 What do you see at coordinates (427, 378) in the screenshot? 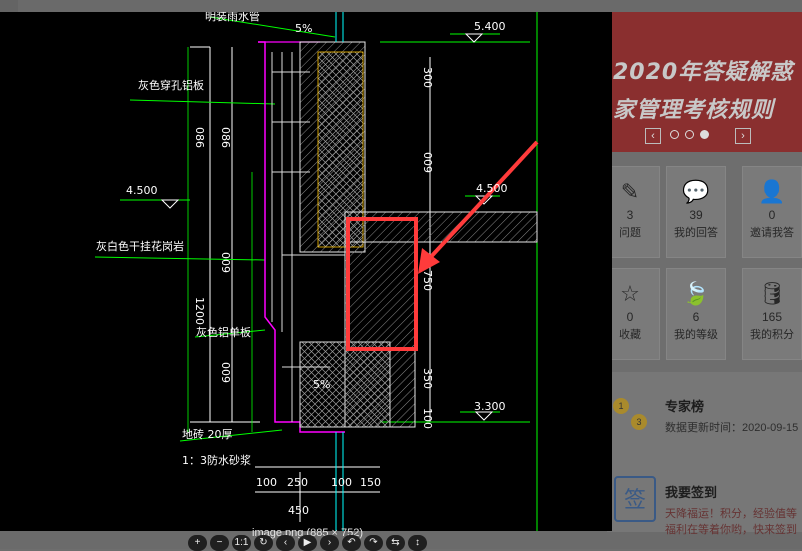
I see `dim-label: 350` at bounding box center [427, 378].